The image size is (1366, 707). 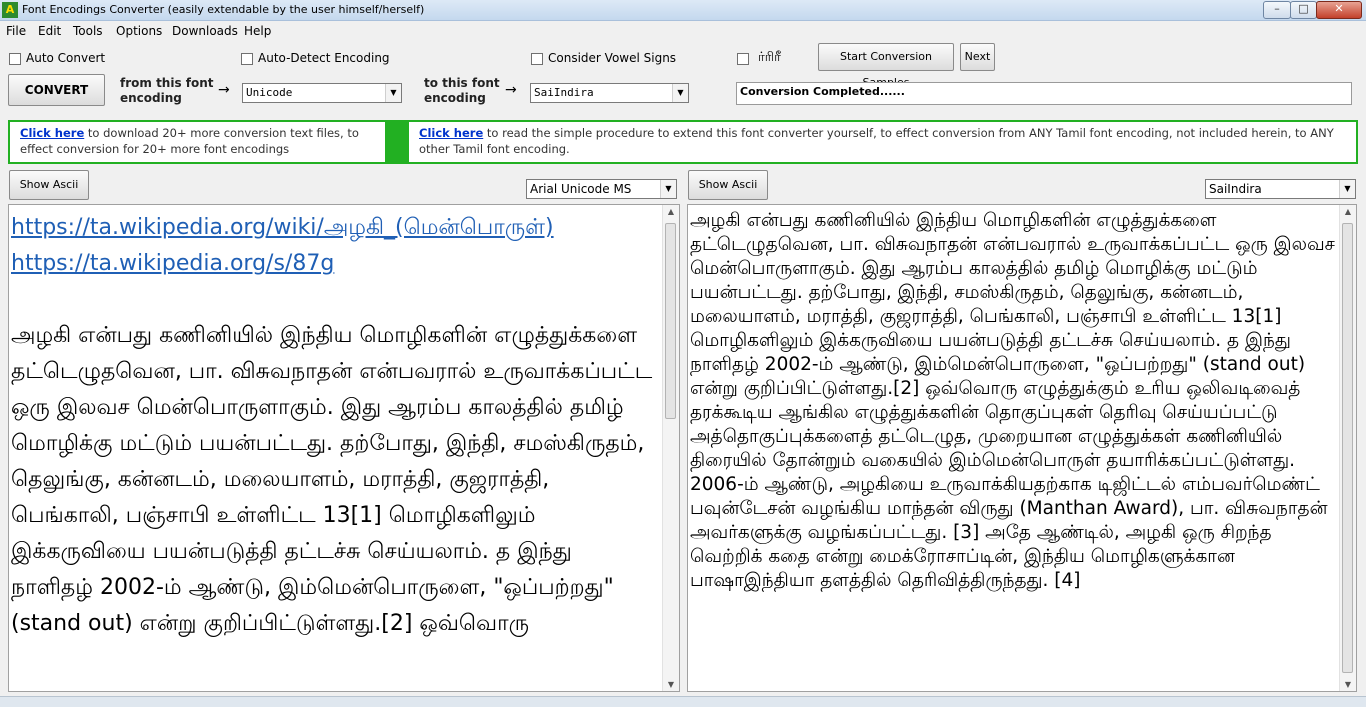 I want to click on menu-bar: File Edit Tools Options Downloads Help, so click(x=683, y=31).